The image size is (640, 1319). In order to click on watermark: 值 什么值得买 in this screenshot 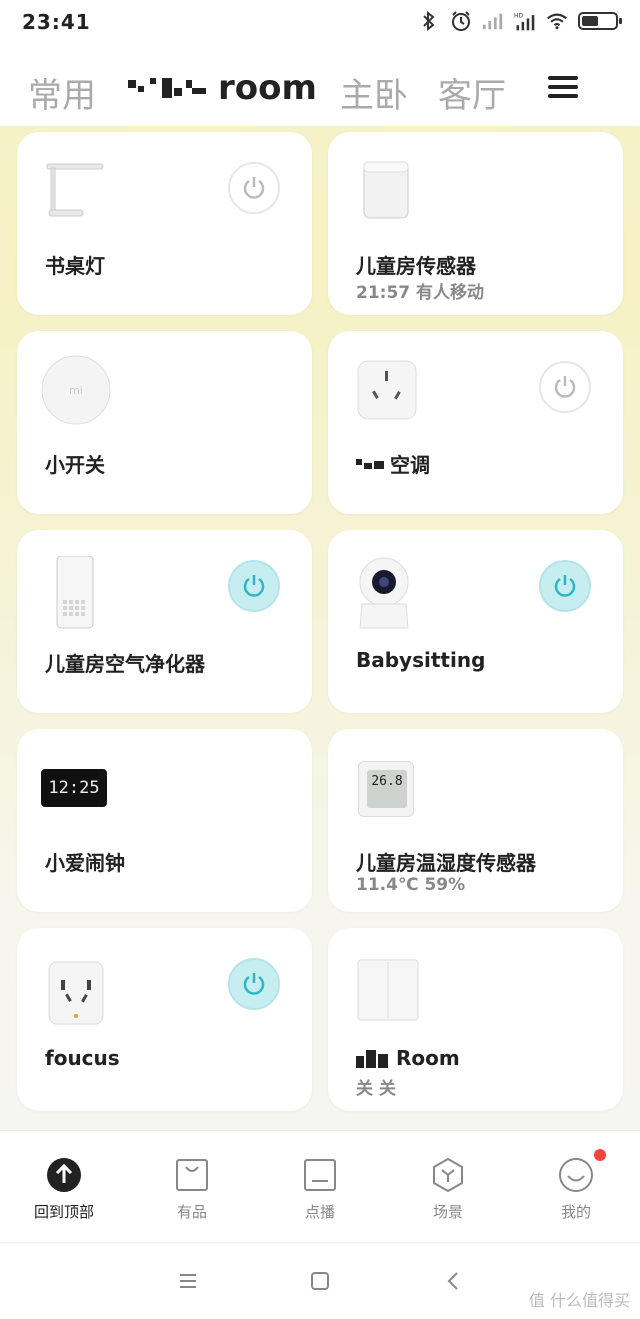, I will do `click(579, 1300)`.